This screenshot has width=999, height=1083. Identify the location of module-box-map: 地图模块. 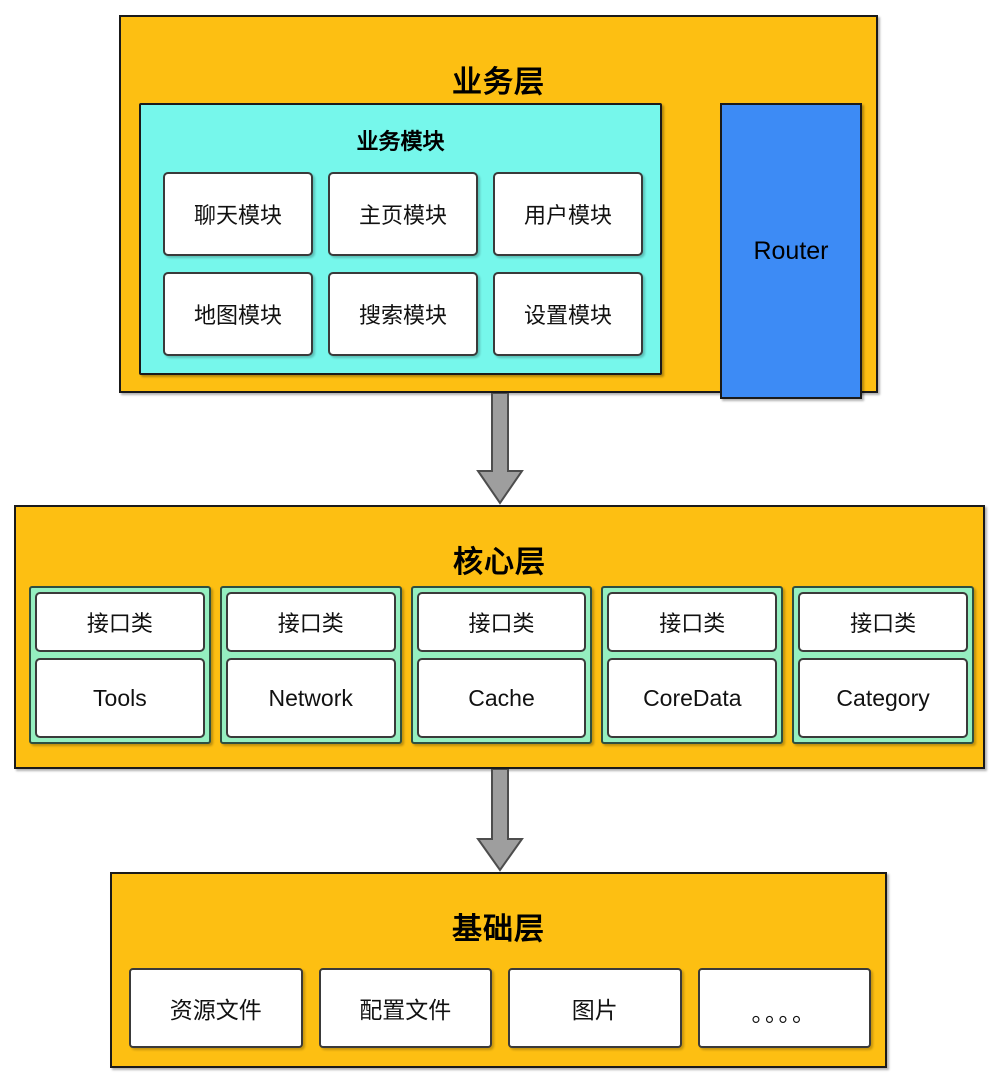
(238, 314).